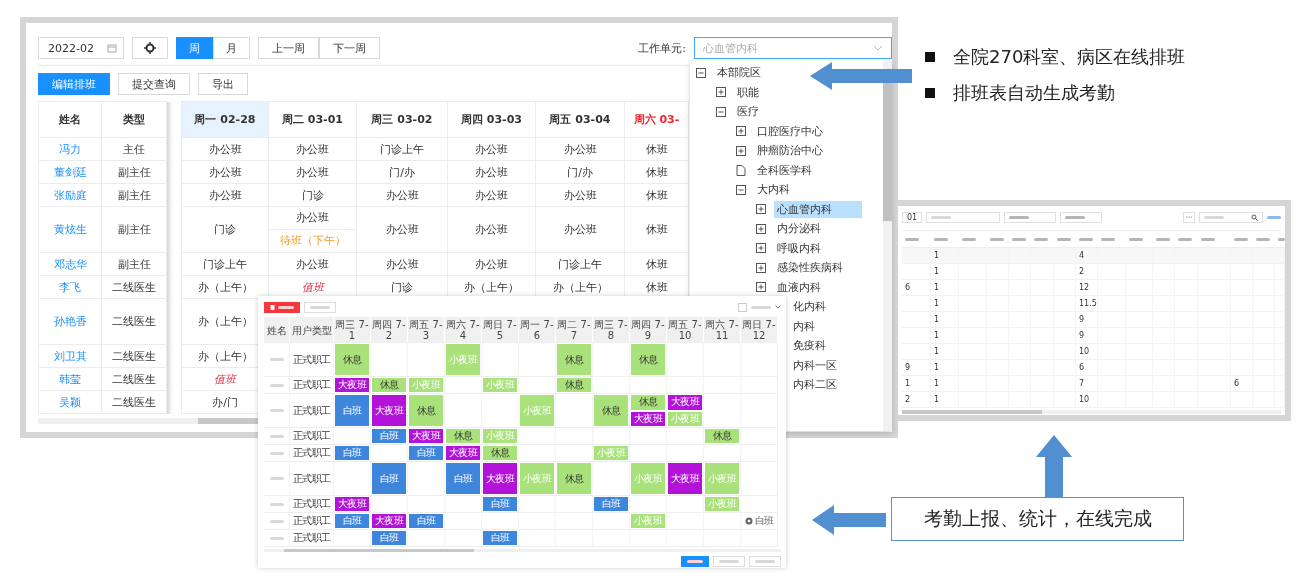 This screenshot has height=574, width=1312. Describe the element at coordinates (150, 48) in the screenshot. I see `locate-button` at that location.